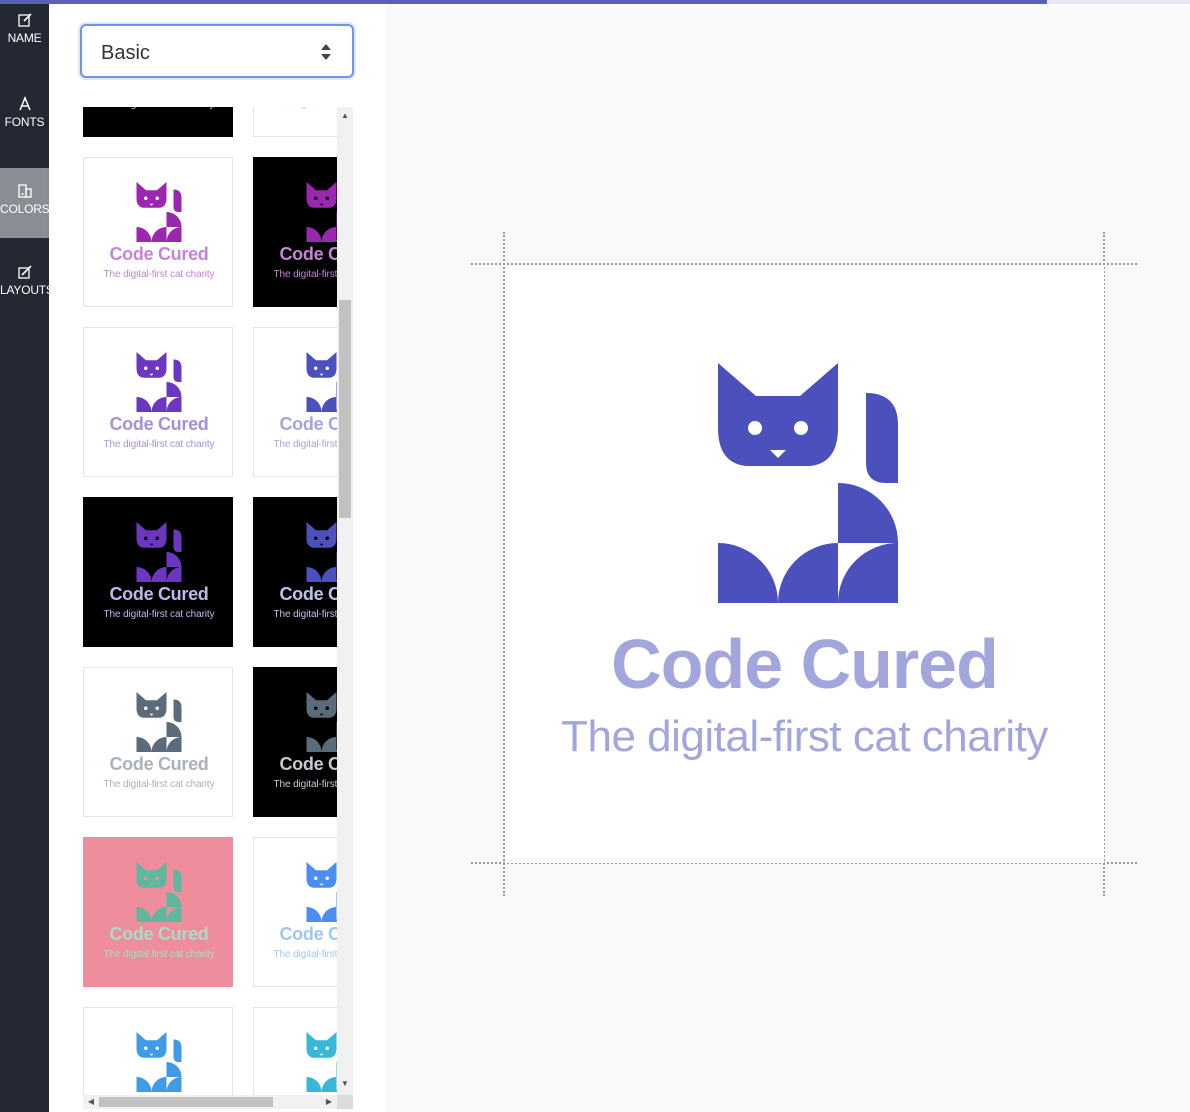  I want to click on scroll-corner, so click(345, 1102).